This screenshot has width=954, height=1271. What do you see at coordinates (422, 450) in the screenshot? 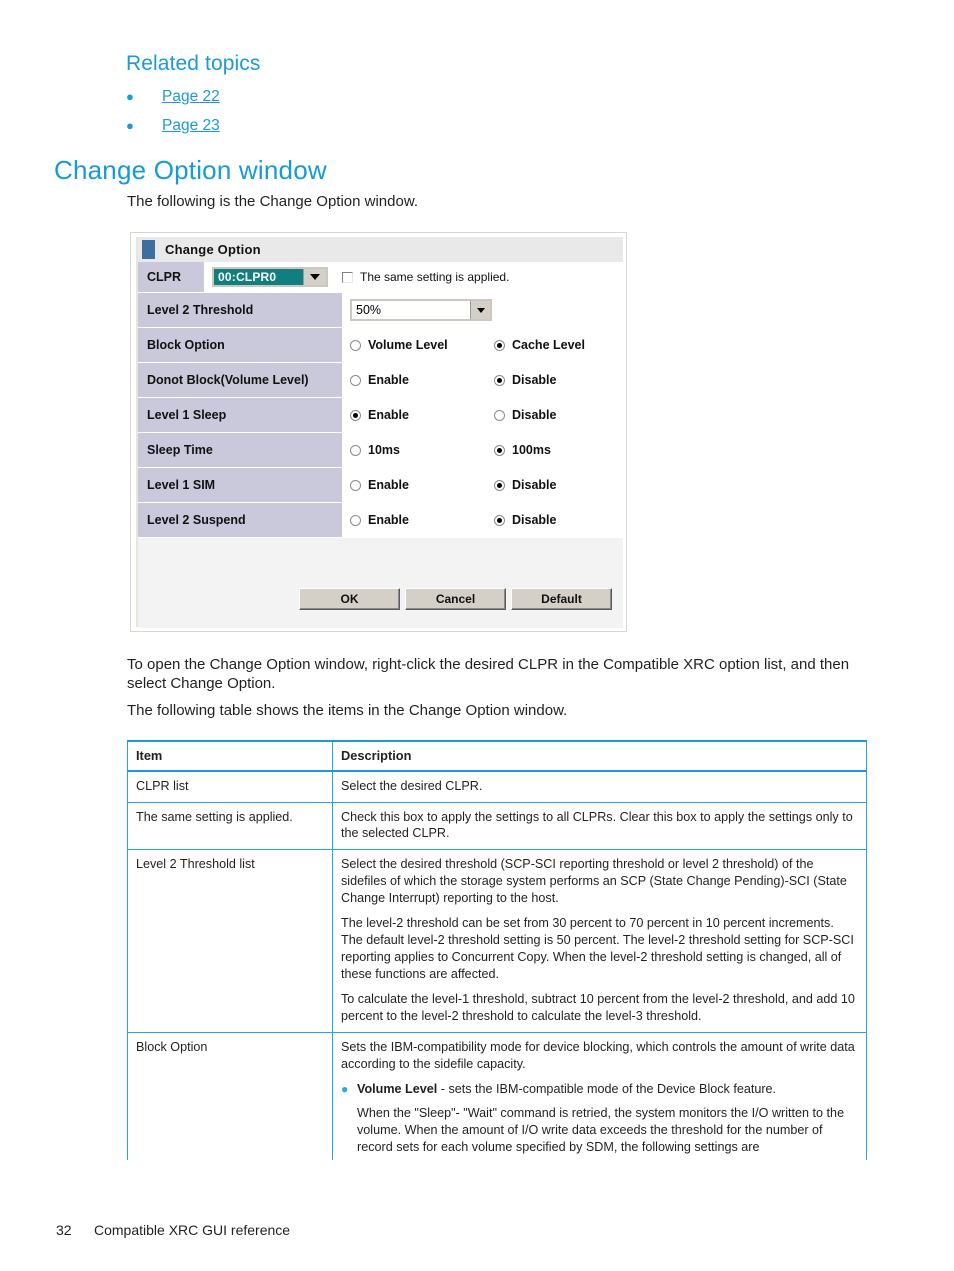
I see `radio-sleep-time-10ms: 10ms` at bounding box center [422, 450].